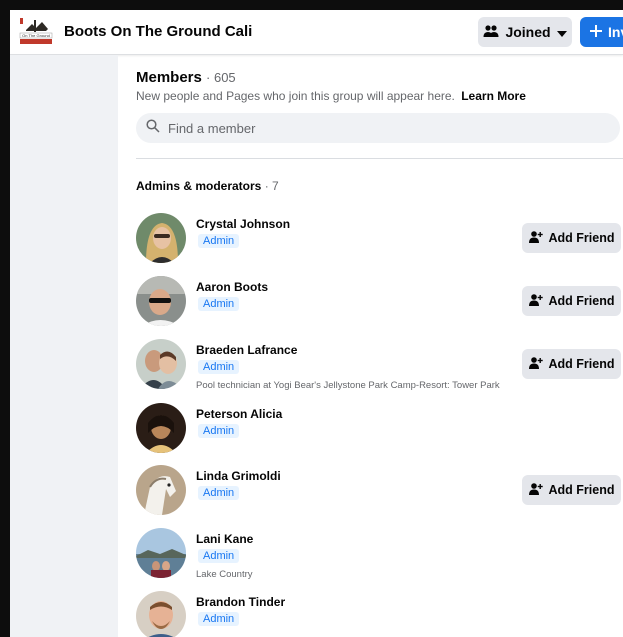  I want to click on member-name: Lani Kane, so click(224, 539).